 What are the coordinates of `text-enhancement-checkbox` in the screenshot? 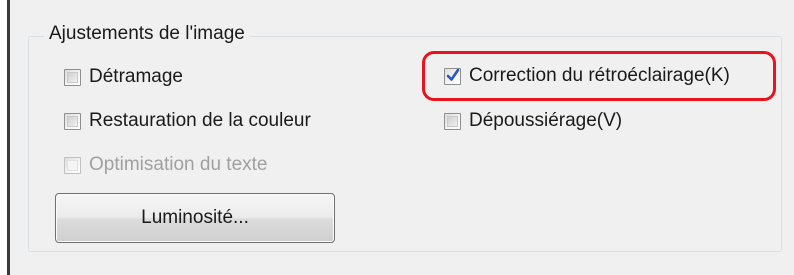 It's located at (72, 165).